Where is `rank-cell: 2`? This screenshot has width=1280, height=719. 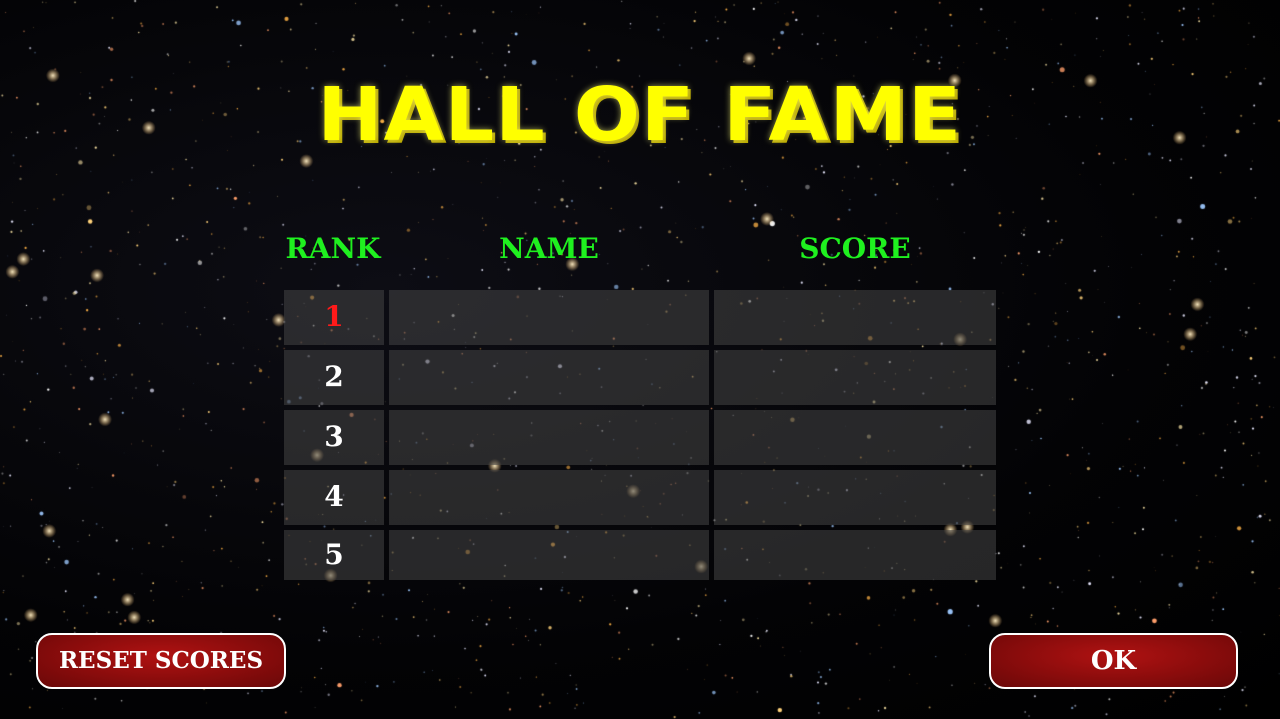 rank-cell: 2 is located at coordinates (334, 377).